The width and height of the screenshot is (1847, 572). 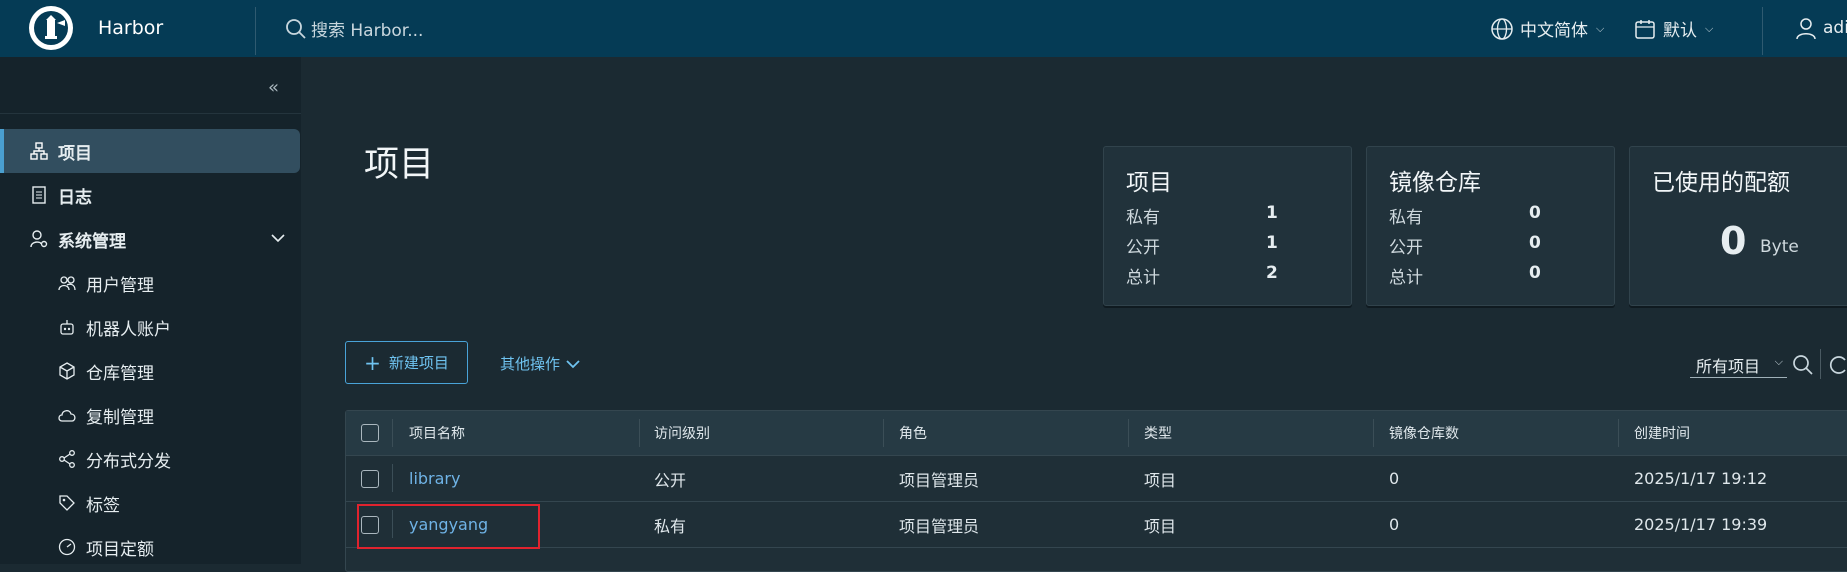 What do you see at coordinates (150, 195) in the screenshot?
I see `sidebar-item-logs: 日志` at bounding box center [150, 195].